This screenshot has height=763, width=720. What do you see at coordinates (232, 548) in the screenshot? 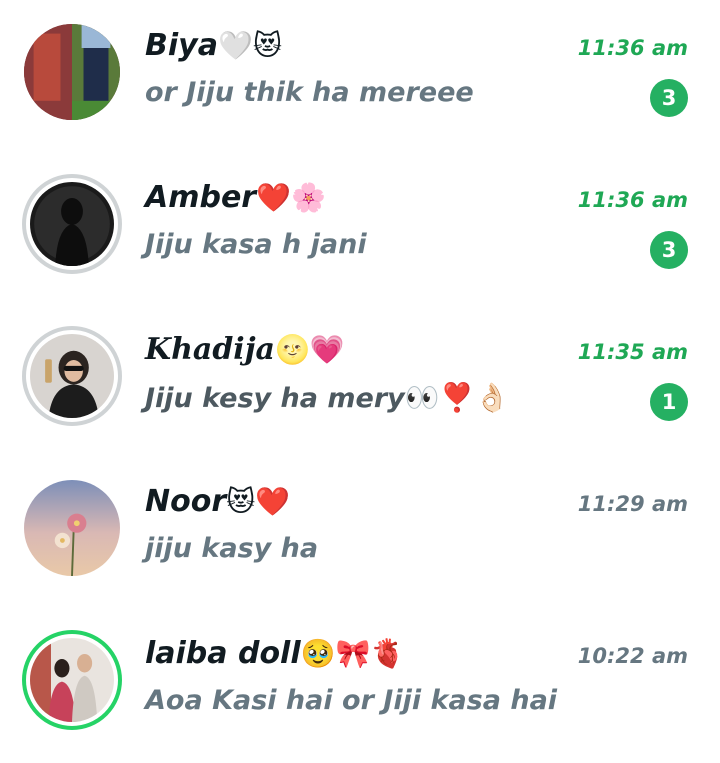
I see `last-message-preview: jiju kasy ha` at bounding box center [232, 548].